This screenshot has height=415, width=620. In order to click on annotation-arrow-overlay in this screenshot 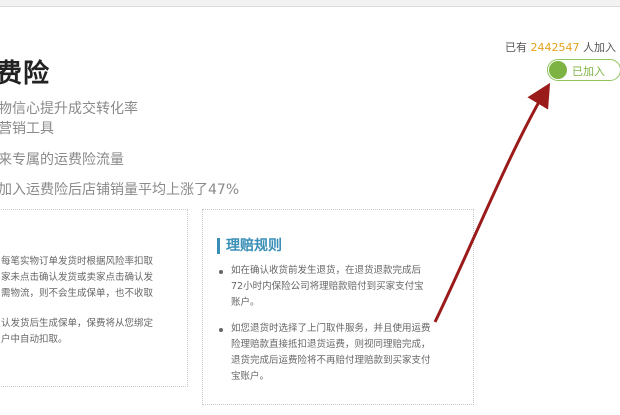, I will do `click(492, 202)`.